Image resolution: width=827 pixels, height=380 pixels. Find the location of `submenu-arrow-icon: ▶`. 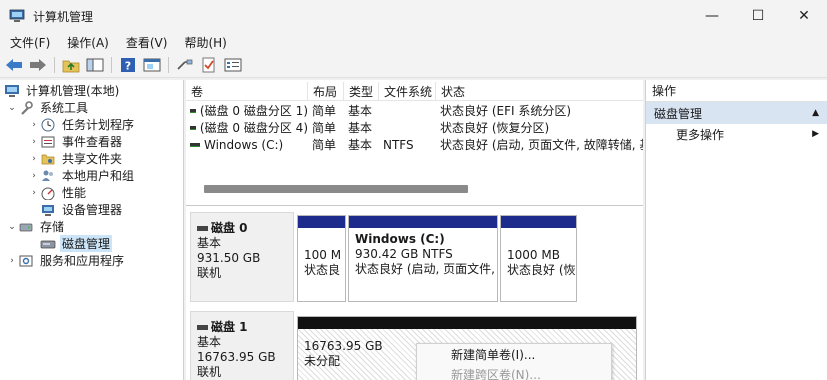

submenu-arrow-icon: ▶ is located at coordinates (815, 134).